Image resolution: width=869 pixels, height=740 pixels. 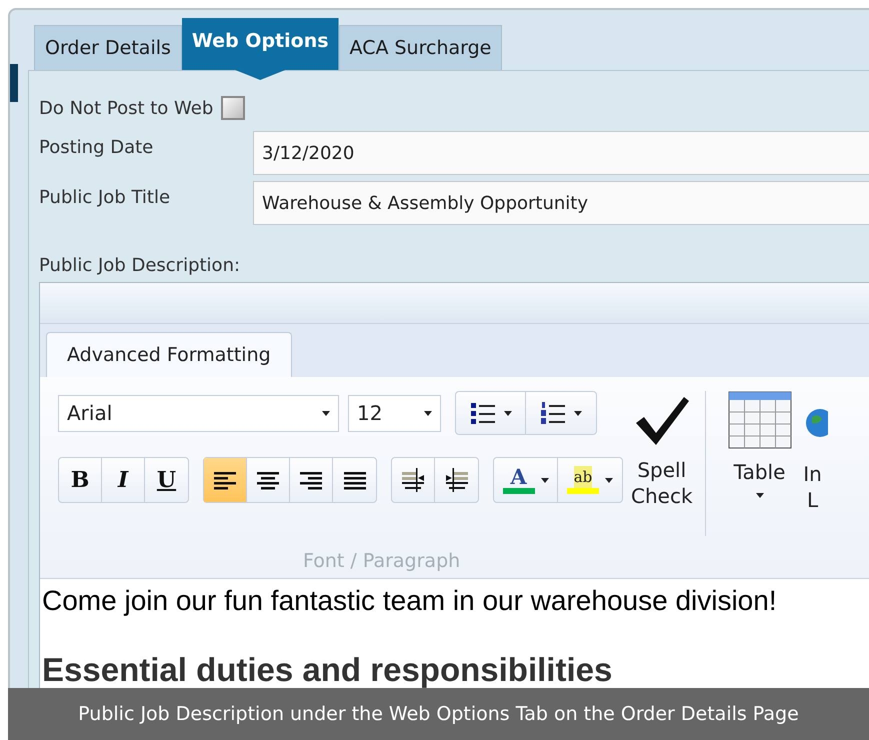 What do you see at coordinates (311, 480) in the screenshot?
I see `align-right-icon` at bounding box center [311, 480].